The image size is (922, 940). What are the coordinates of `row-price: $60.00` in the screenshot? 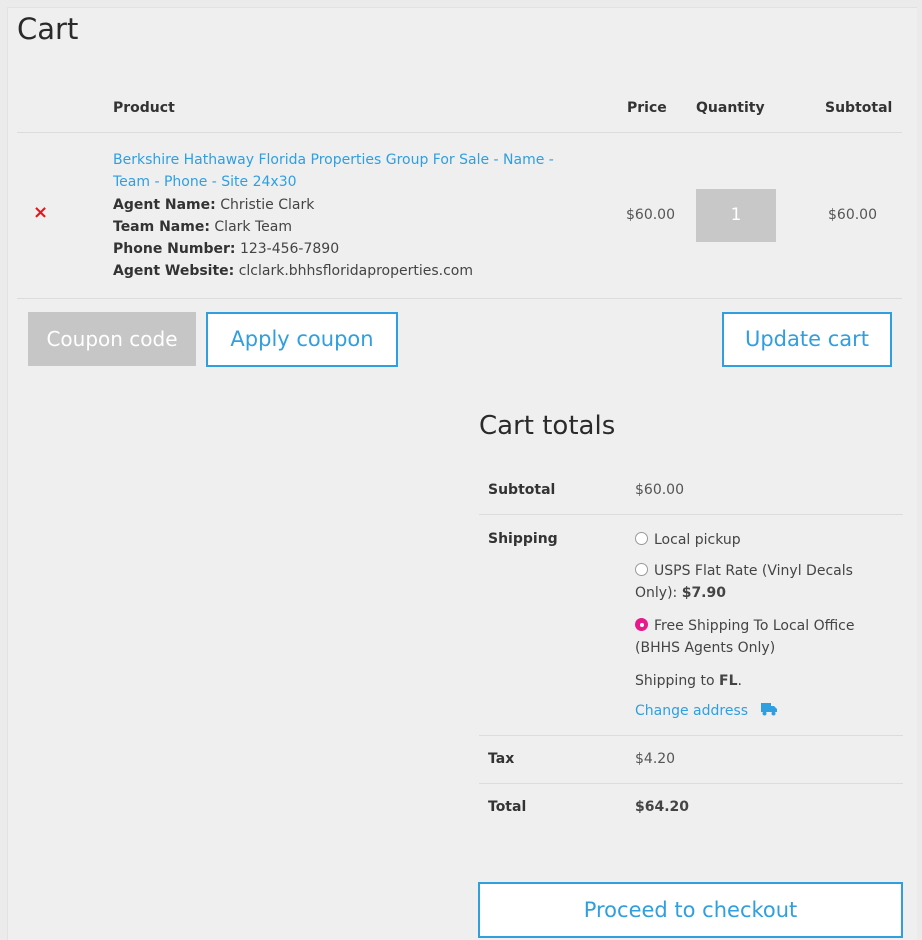 It's located at (650, 215).